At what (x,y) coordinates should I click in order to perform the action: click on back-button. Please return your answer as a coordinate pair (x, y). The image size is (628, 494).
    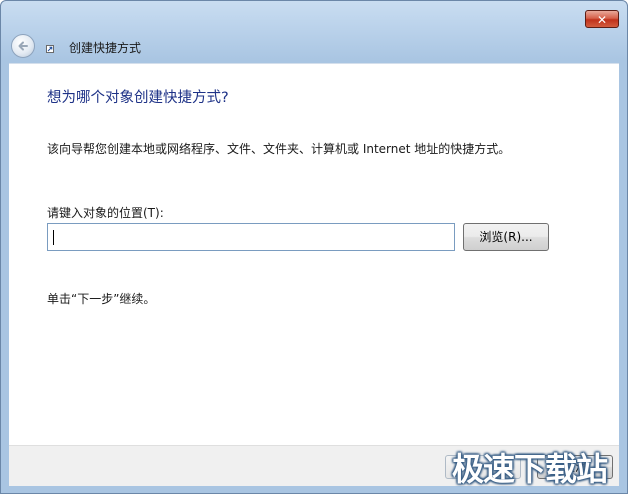
    Looking at the image, I should click on (23, 46).